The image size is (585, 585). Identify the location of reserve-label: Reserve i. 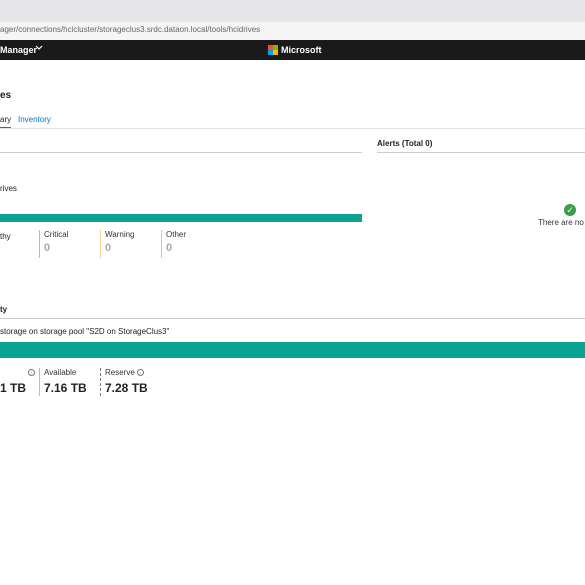
(126, 372).